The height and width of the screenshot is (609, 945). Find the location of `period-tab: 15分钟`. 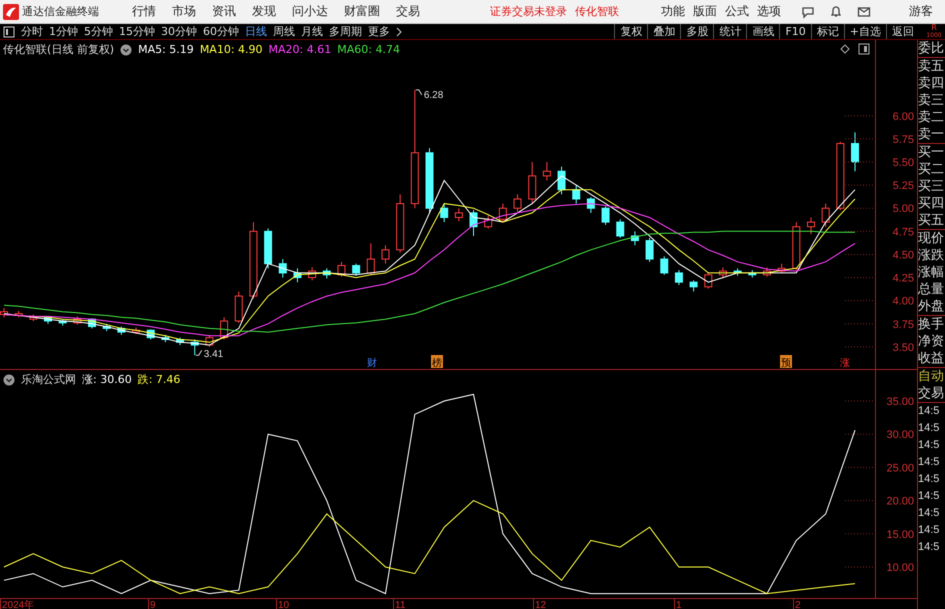

period-tab: 15分钟 is located at coordinates (137, 31).